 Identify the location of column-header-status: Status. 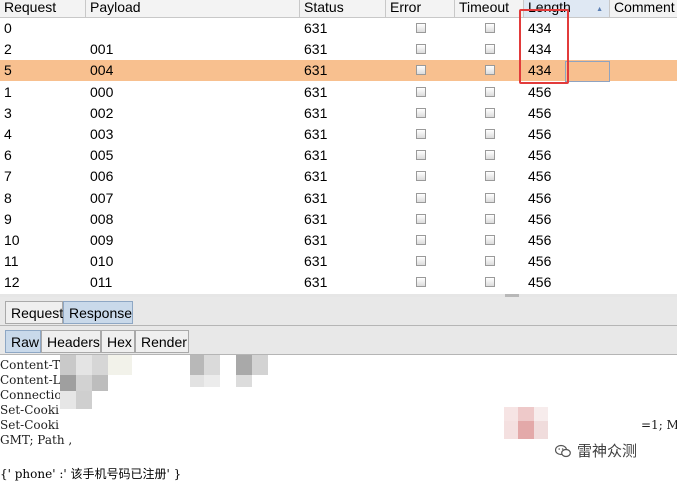
(343, 8).